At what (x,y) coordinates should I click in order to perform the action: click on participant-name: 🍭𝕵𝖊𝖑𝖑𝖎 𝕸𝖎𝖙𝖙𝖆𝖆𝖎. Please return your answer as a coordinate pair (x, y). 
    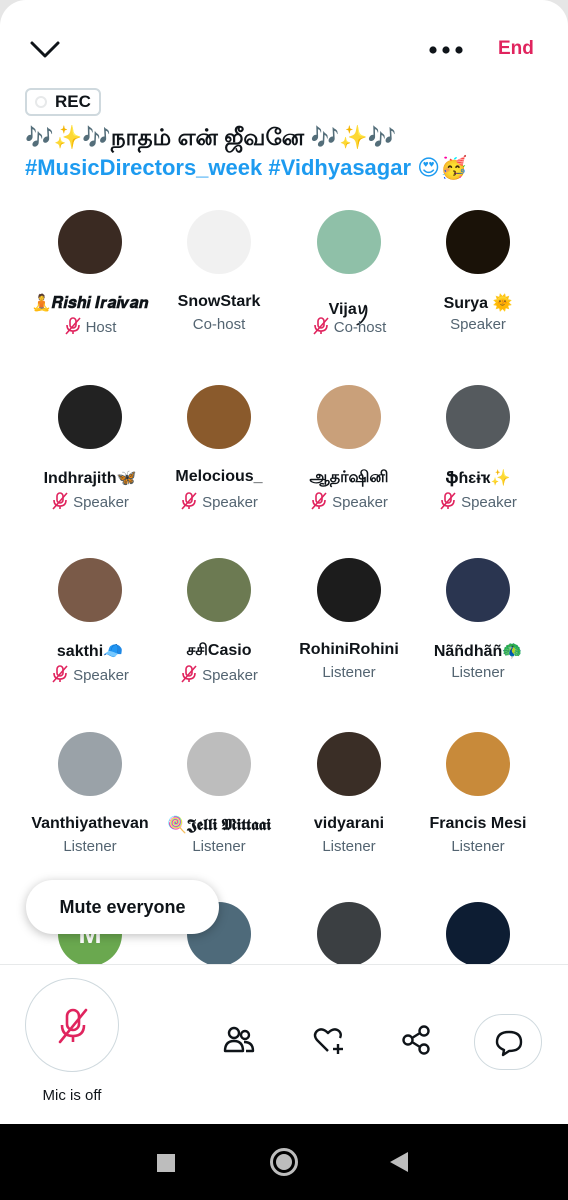
    Looking at the image, I should click on (219, 825).